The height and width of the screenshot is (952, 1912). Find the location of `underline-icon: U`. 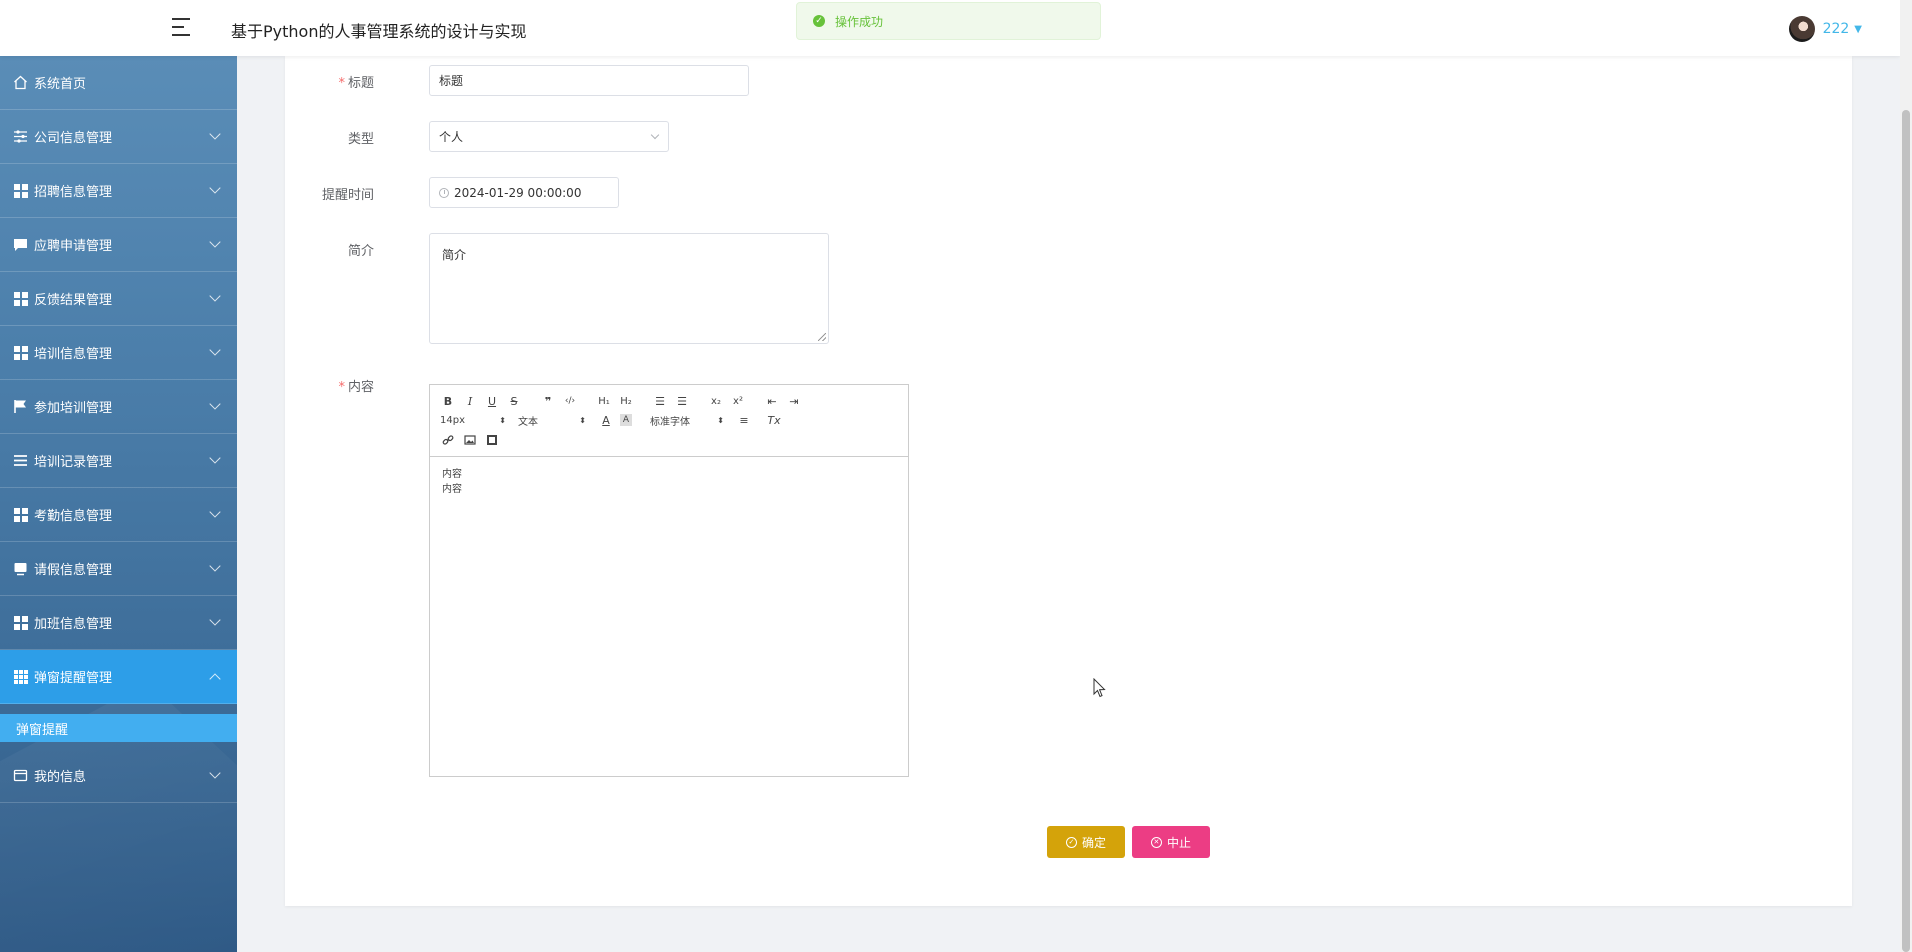

underline-icon: U is located at coordinates (492, 401).